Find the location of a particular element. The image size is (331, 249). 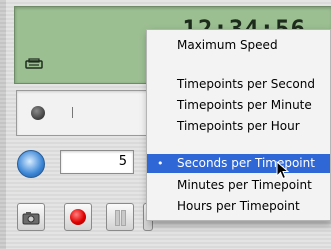

menu-item-timepoints-per-second: Timepoints per Second is located at coordinates (238, 84).